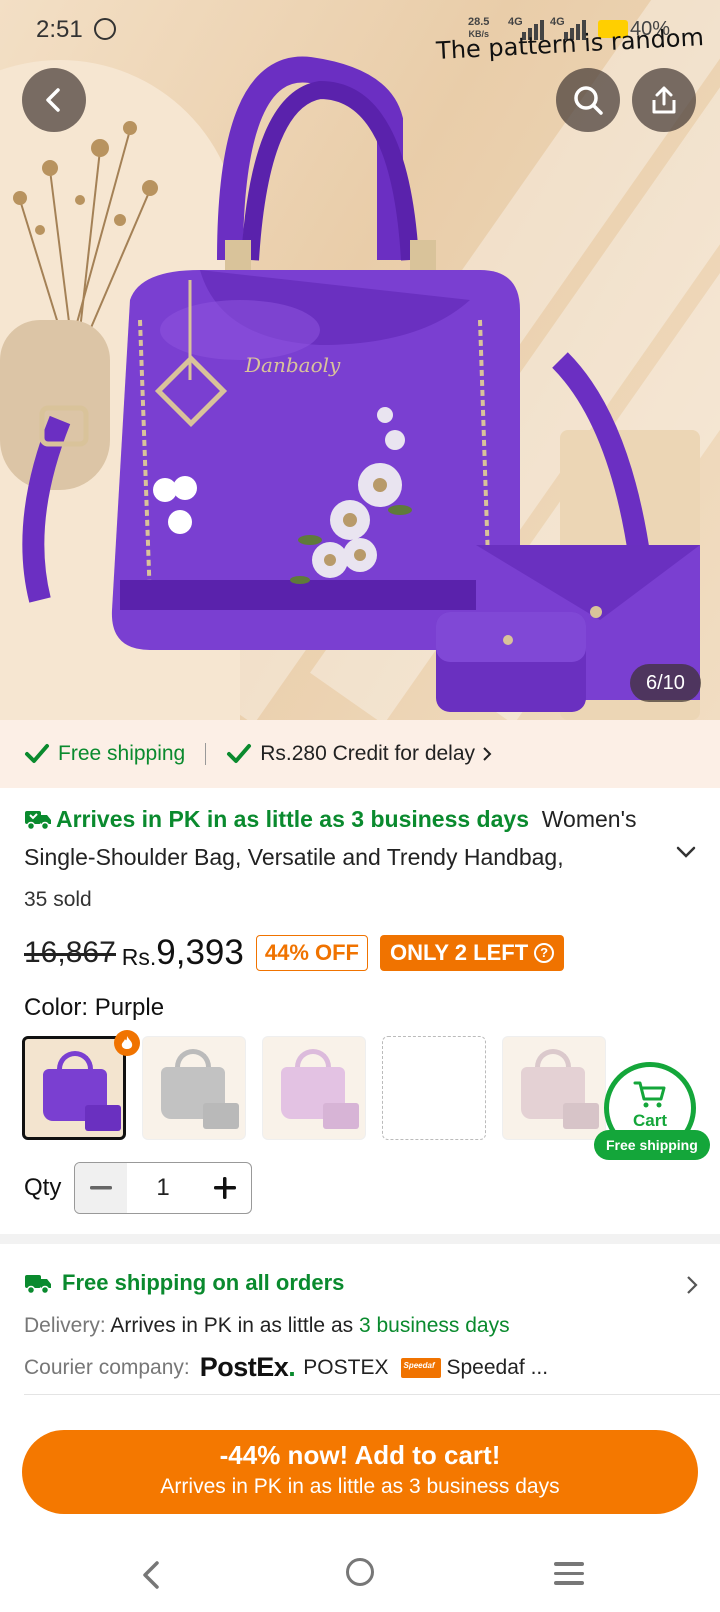  Describe the element at coordinates (420, 1367) in the screenshot. I see `speedaf-logo: Speedaf` at that location.